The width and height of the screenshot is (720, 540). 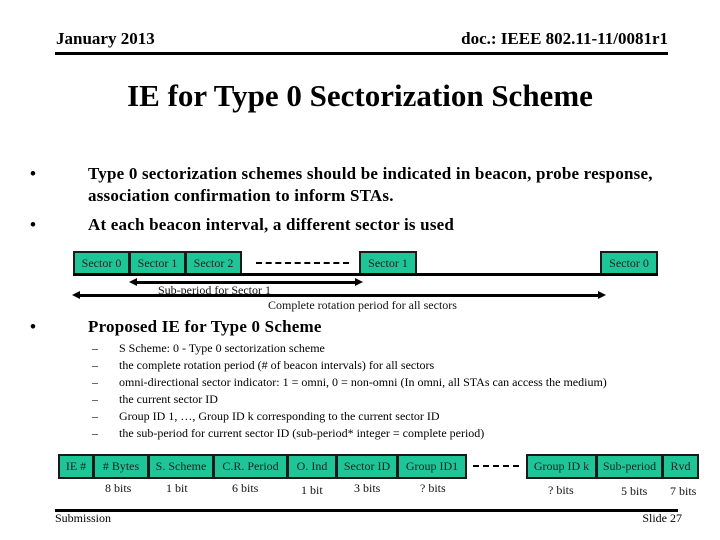 I want to click on bits-label: 8 bits, so click(x=118, y=488).